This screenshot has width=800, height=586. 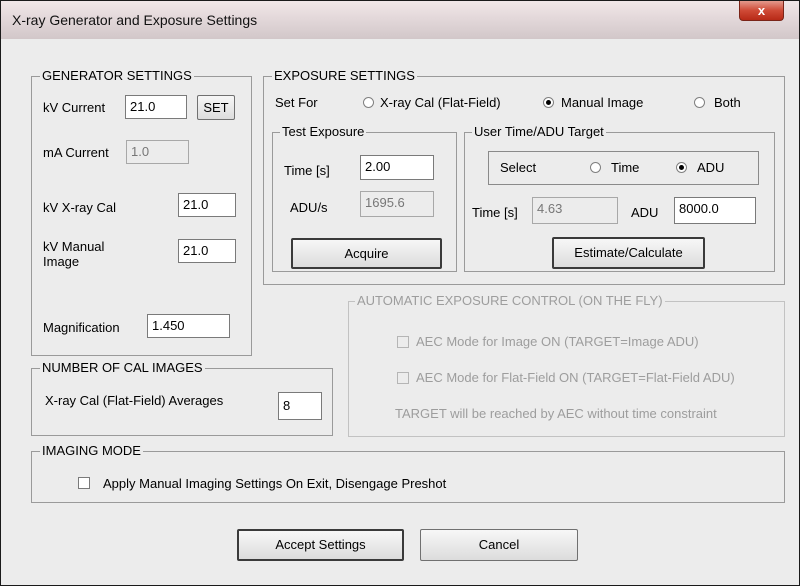 What do you see at coordinates (156, 107) in the screenshot?
I see `kv-current-field: 21.0` at bounding box center [156, 107].